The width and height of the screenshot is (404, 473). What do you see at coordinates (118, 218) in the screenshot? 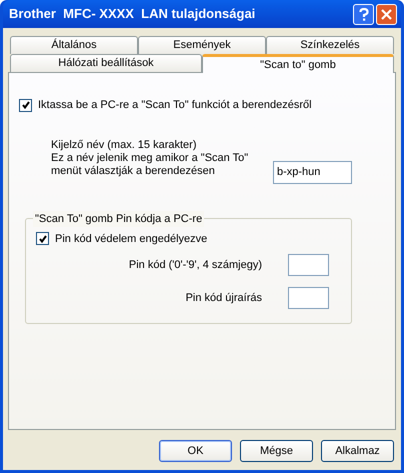
I see `group-title: "Scan To" gomb Pin kódja a PC-re` at bounding box center [118, 218].